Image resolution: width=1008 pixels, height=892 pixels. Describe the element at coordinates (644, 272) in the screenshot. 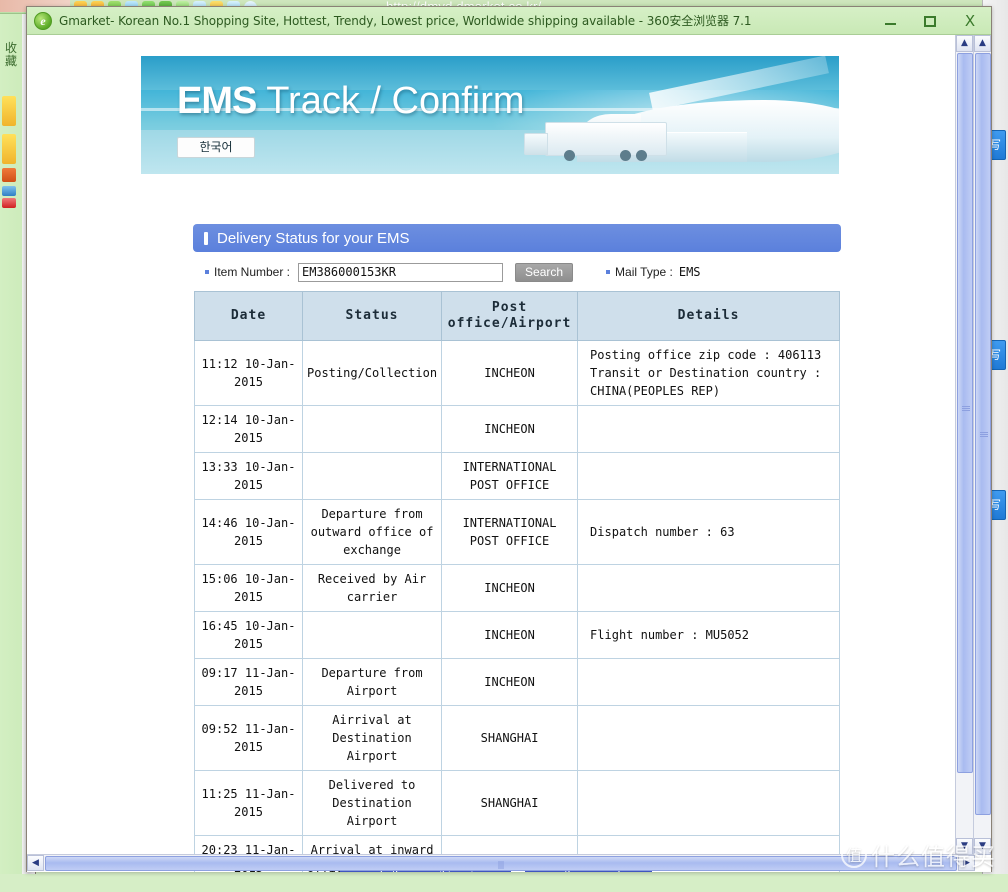

I see `mail-type-label: Mail Type :` at that location.